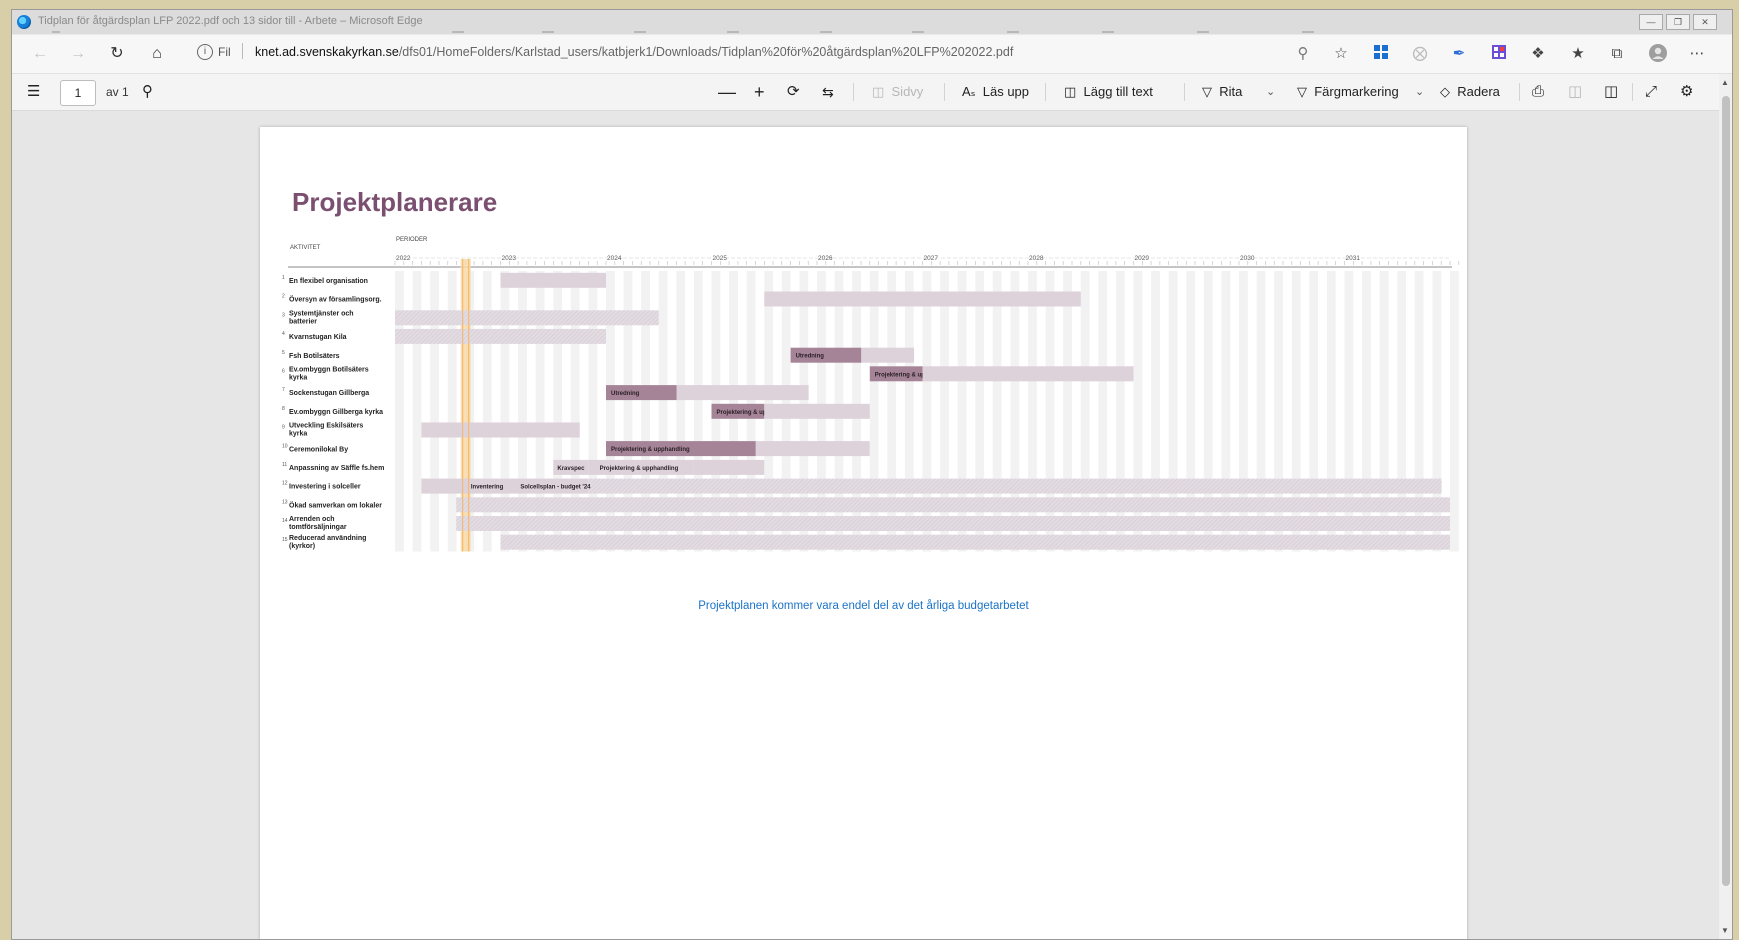  What do you see at coordinates (205, 52) in the screenshot?
I see `info-icon: i` at bounding box center [205, 52].